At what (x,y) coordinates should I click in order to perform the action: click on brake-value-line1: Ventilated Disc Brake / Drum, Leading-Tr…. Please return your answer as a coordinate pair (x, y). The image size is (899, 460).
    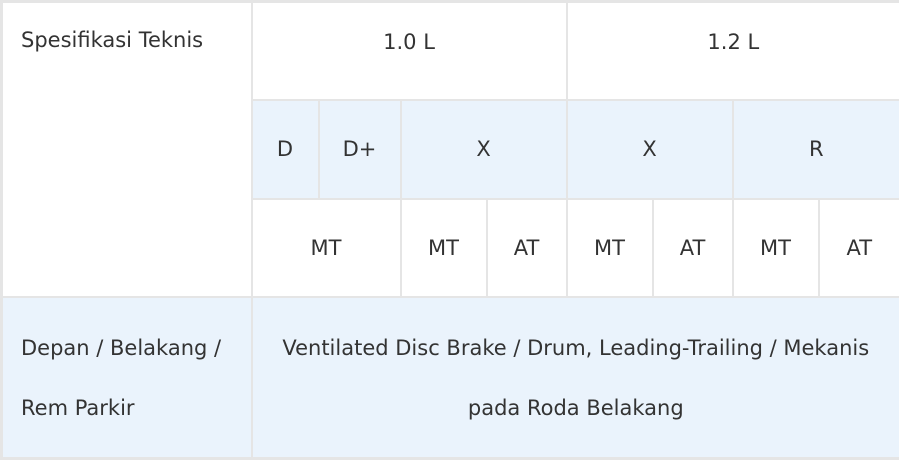
    Looking at the image, I should click on (576, 348).